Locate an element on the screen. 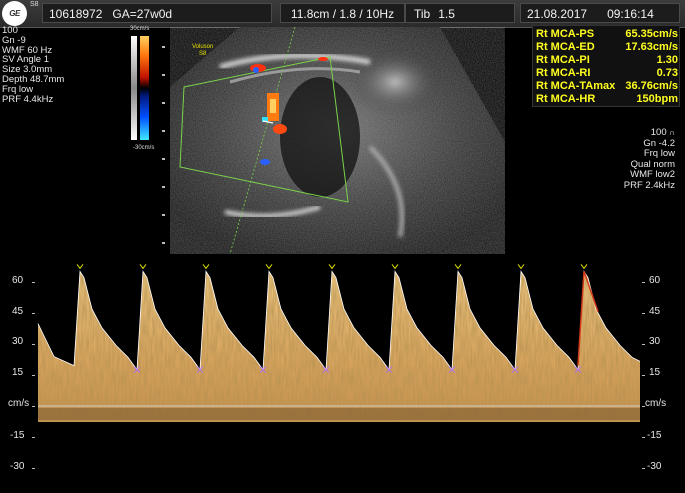 This screenshot has width=685, height=493. probe-label: Tib is located at coordinates (422, 14).